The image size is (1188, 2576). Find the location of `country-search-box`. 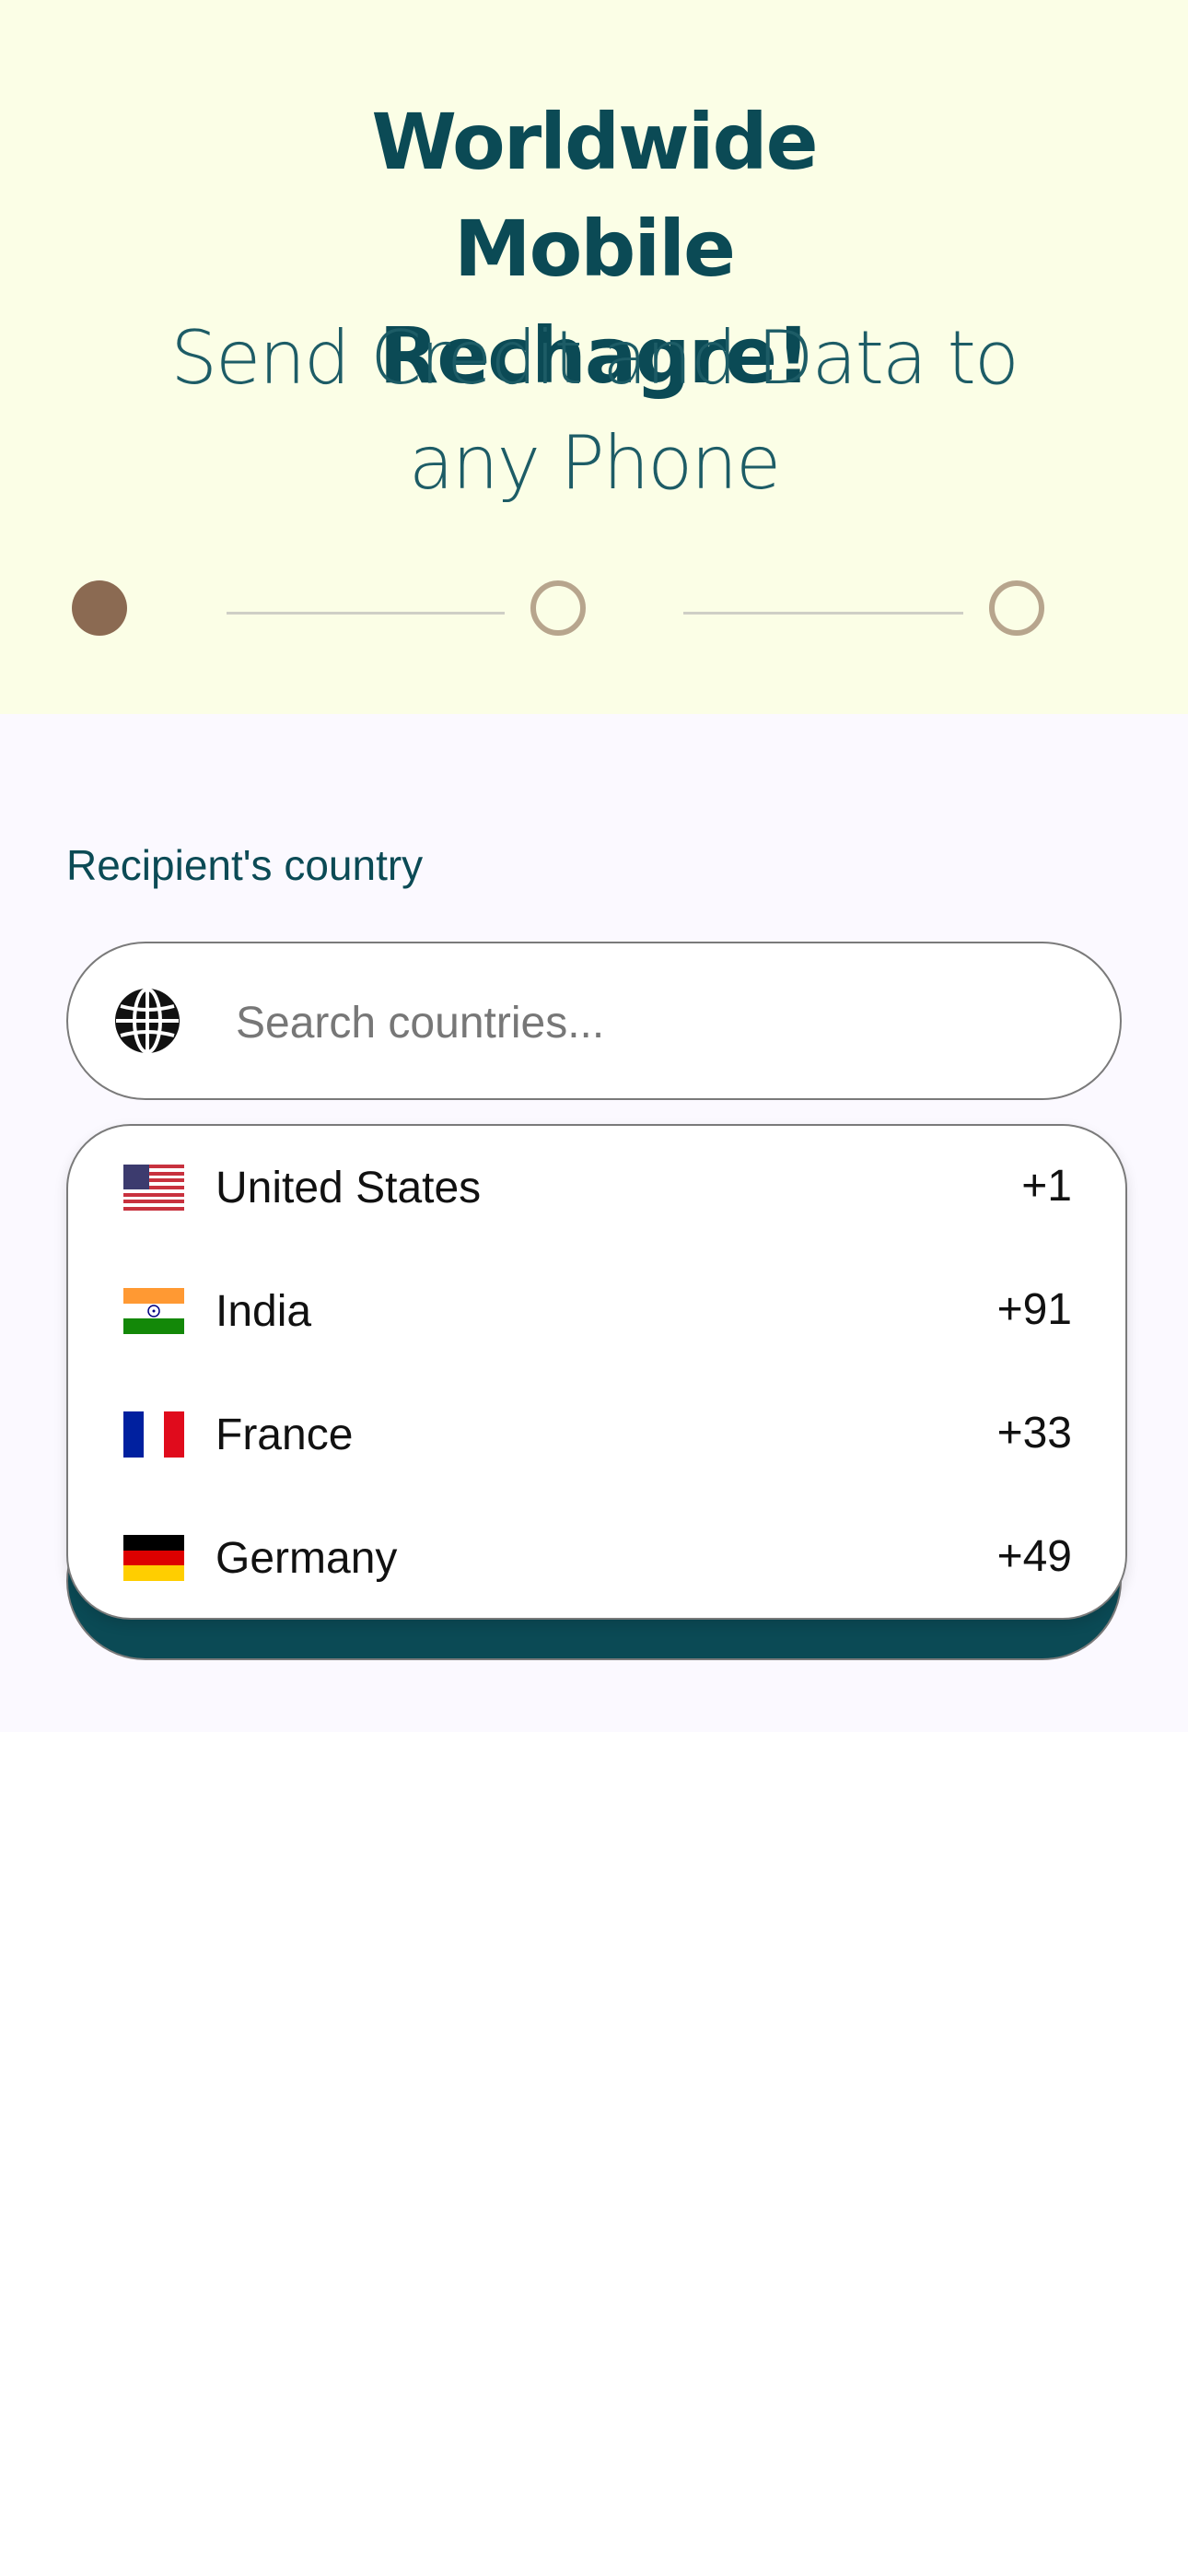

country-search-box is located at coordinates (594, 1021).